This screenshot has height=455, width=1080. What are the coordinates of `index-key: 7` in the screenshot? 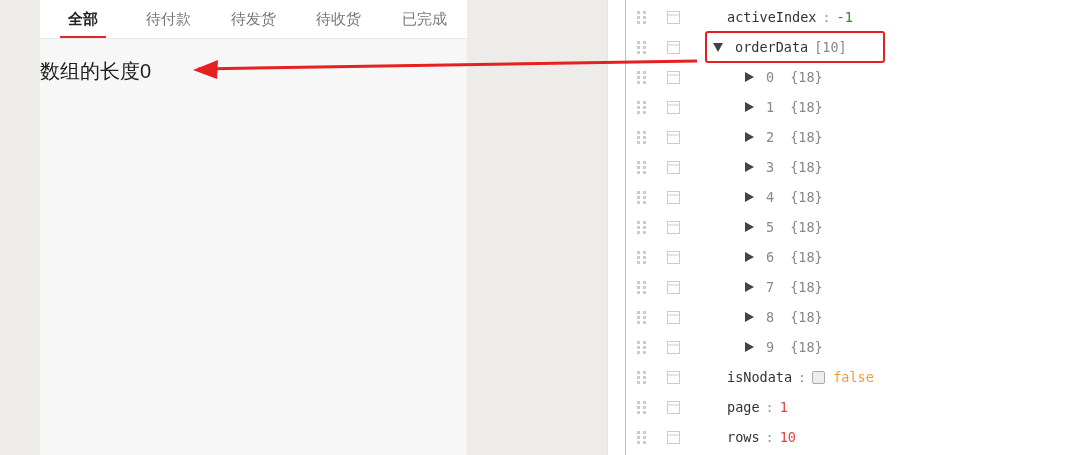 It's located at (770, 287).